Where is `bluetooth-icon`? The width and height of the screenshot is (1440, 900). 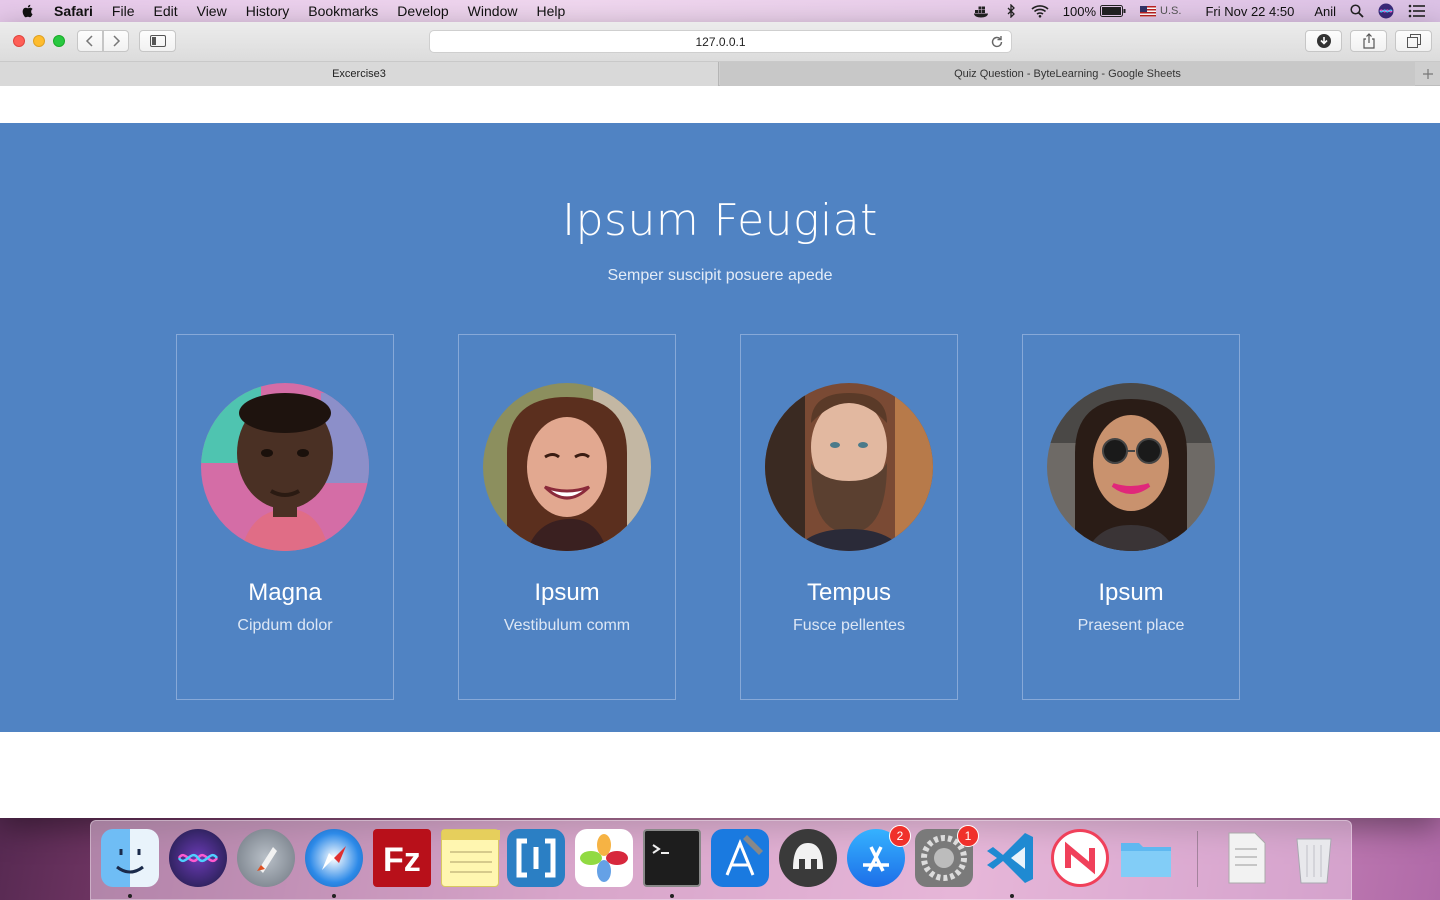
bluetooth-icon is located at coordinates (1011, 11).